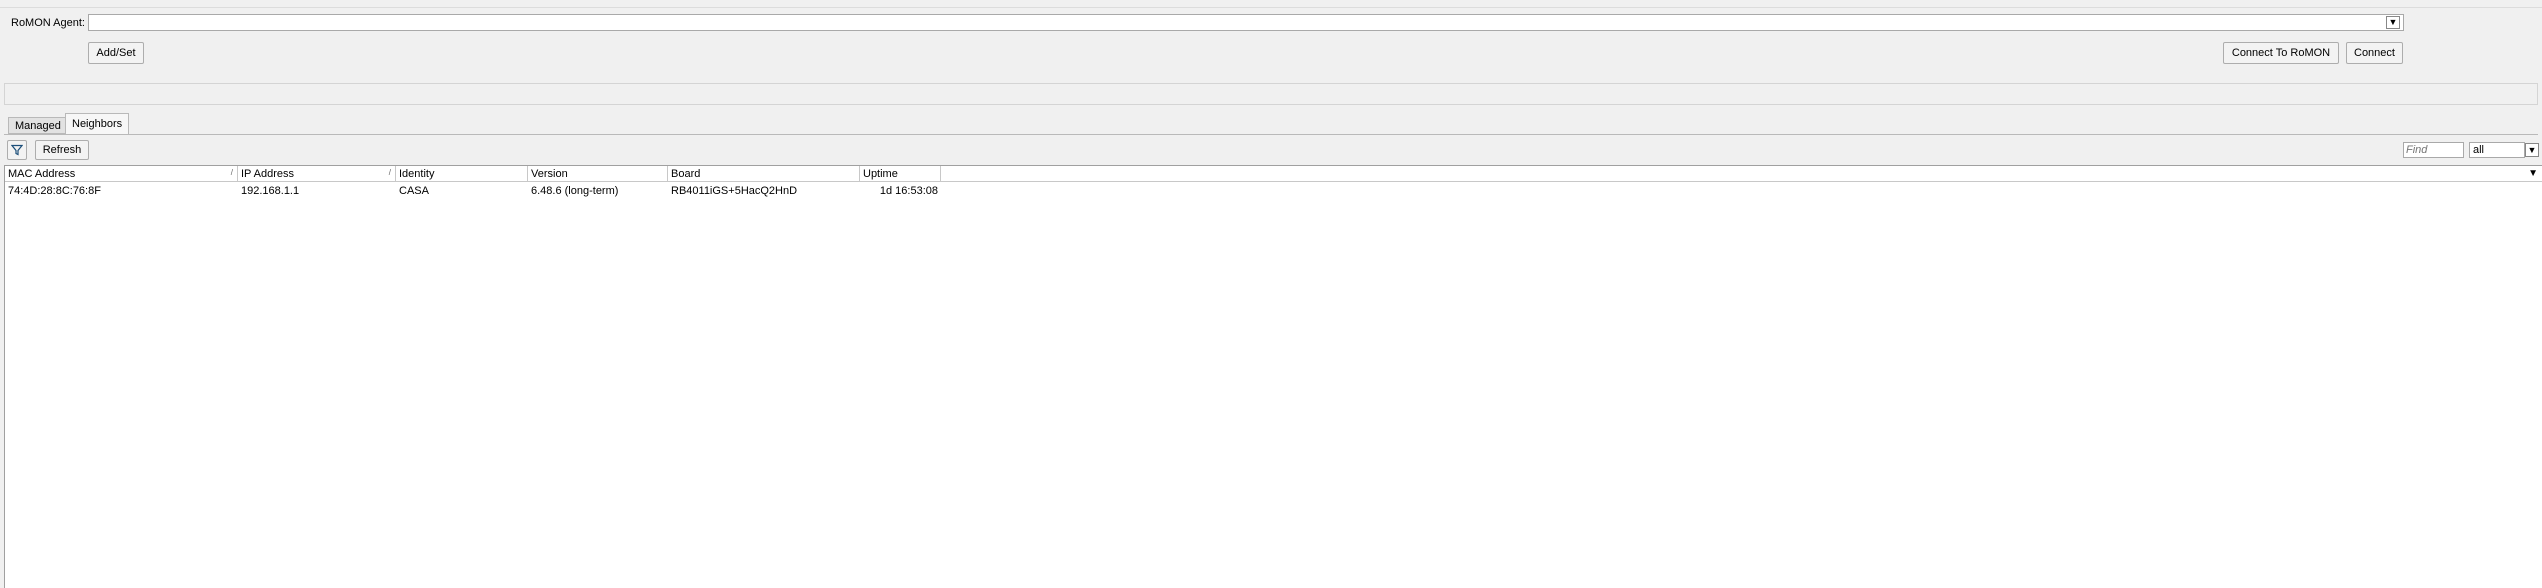  Describe the element at coordinates (2479, 150) in the screenshot. I see `scope-value: all` at that location.